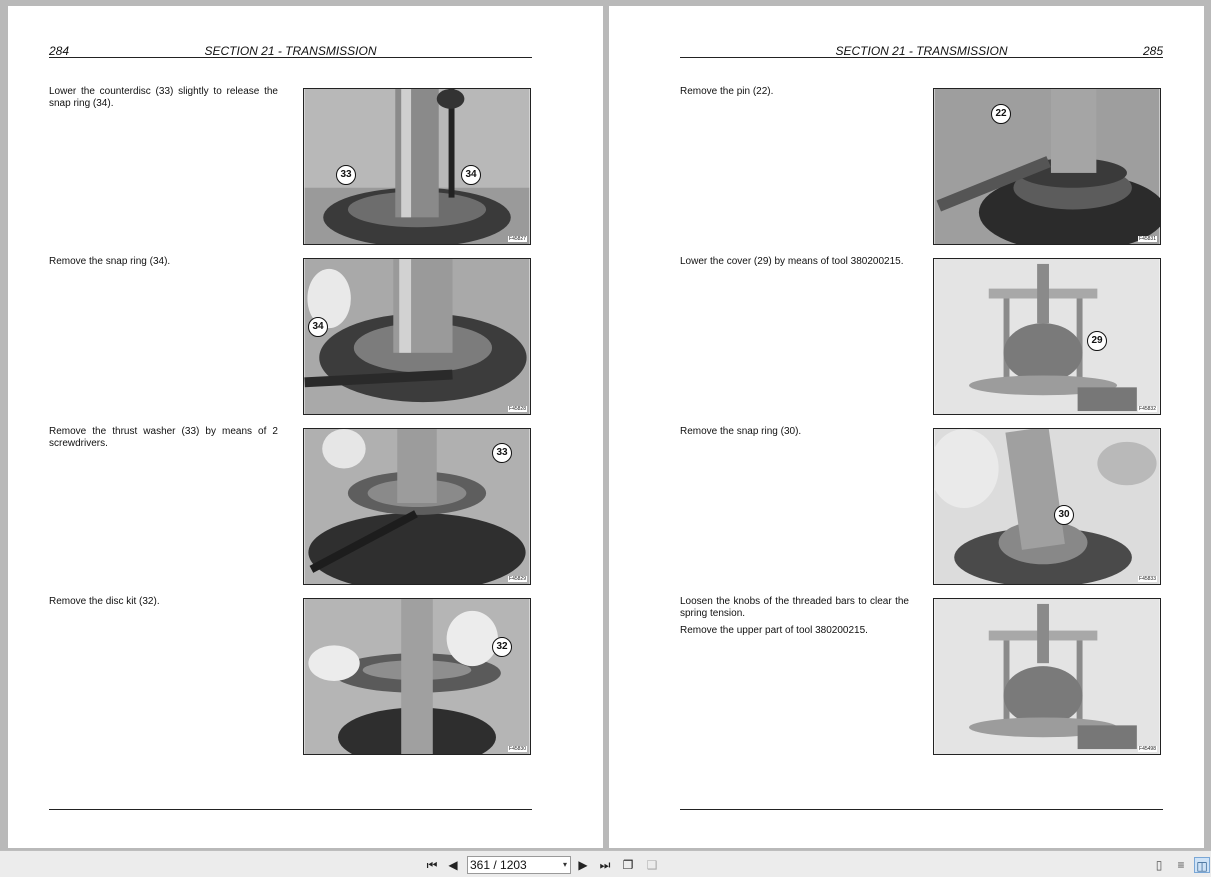 Image resolution: width=1211 pixels, height=877 pixels. What do you see at coordinates (1147, 749) in the screenshot?
I see `figure-id: F45498` at bounding box center [1147, 749].